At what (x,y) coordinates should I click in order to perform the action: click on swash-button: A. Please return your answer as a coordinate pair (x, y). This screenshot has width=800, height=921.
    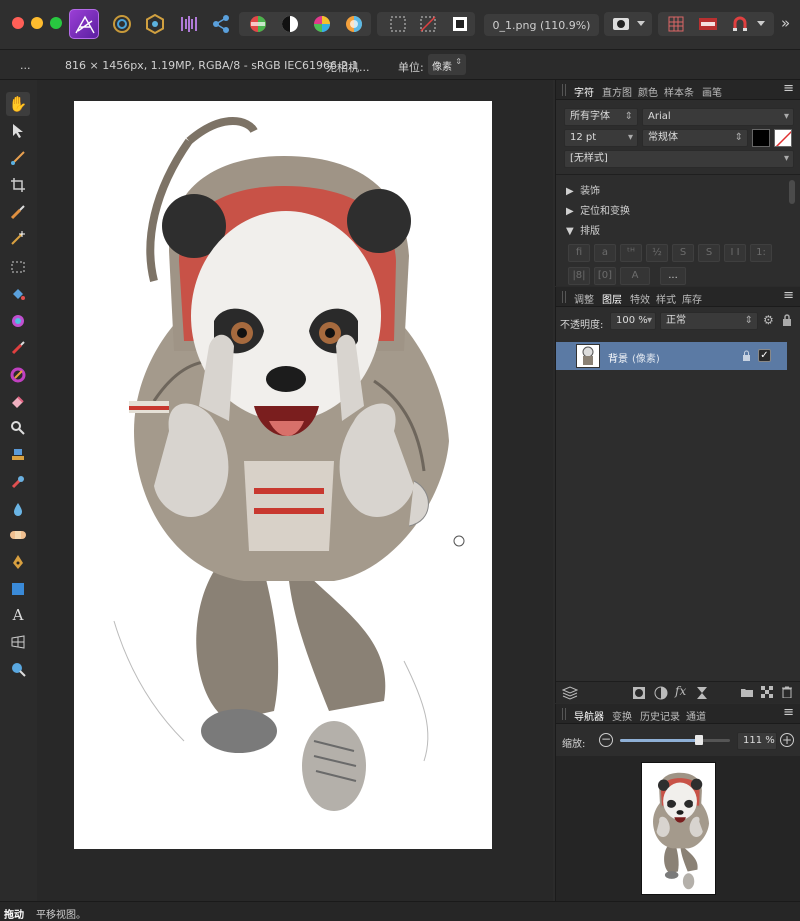
    Looking at the image, I should click on (635, 276).